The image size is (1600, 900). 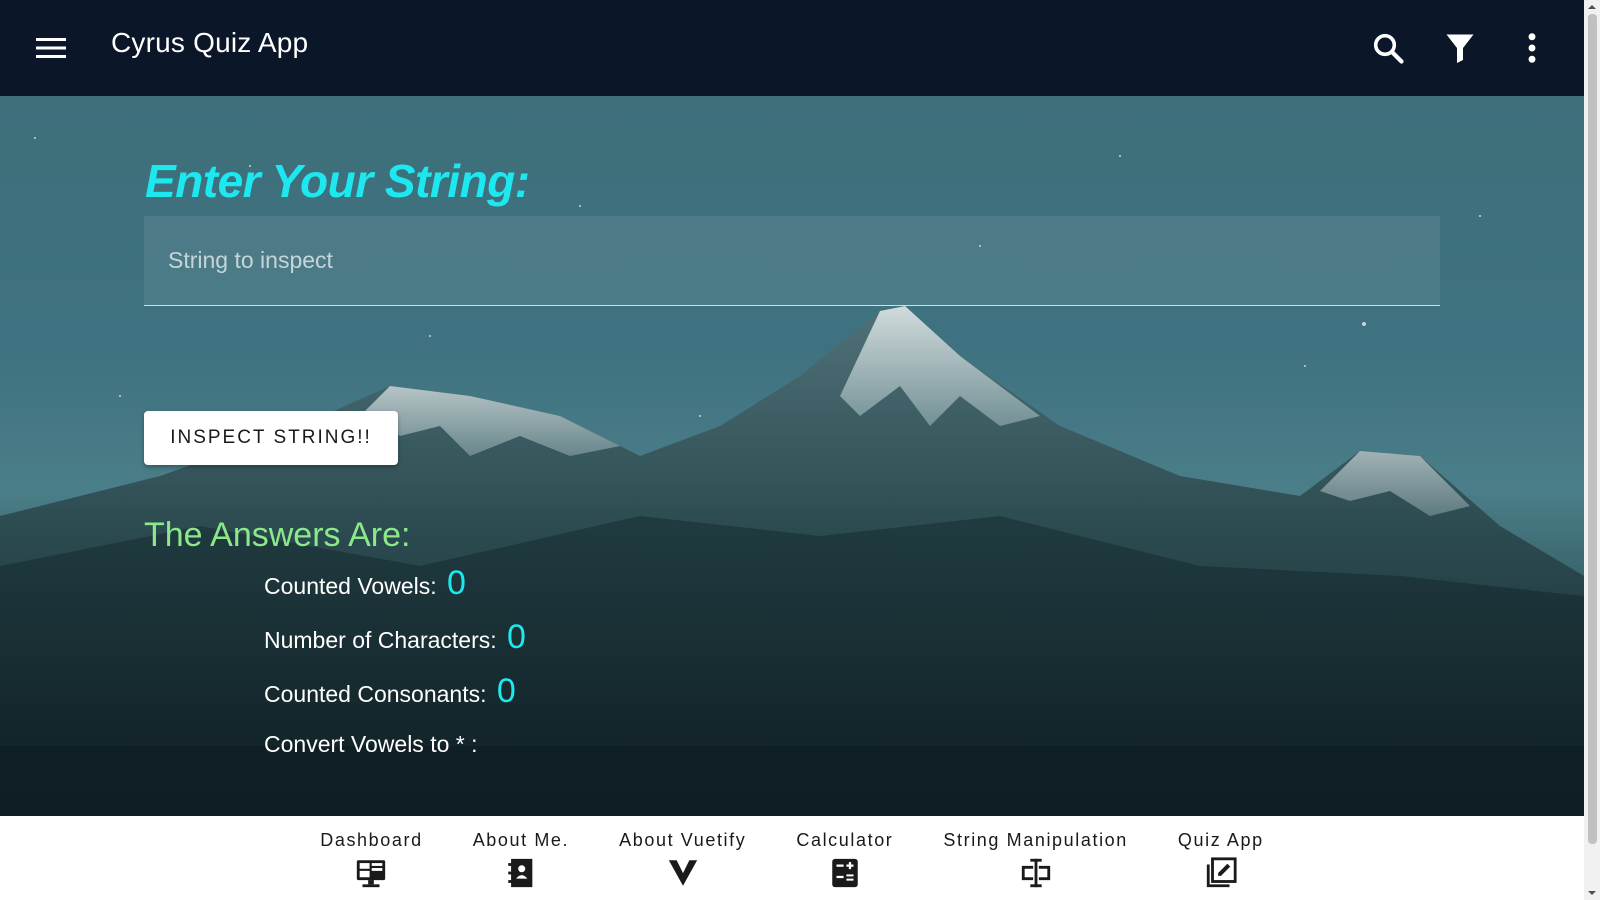 I want to click on consonants-value: 0, so click(x=506, y=691).